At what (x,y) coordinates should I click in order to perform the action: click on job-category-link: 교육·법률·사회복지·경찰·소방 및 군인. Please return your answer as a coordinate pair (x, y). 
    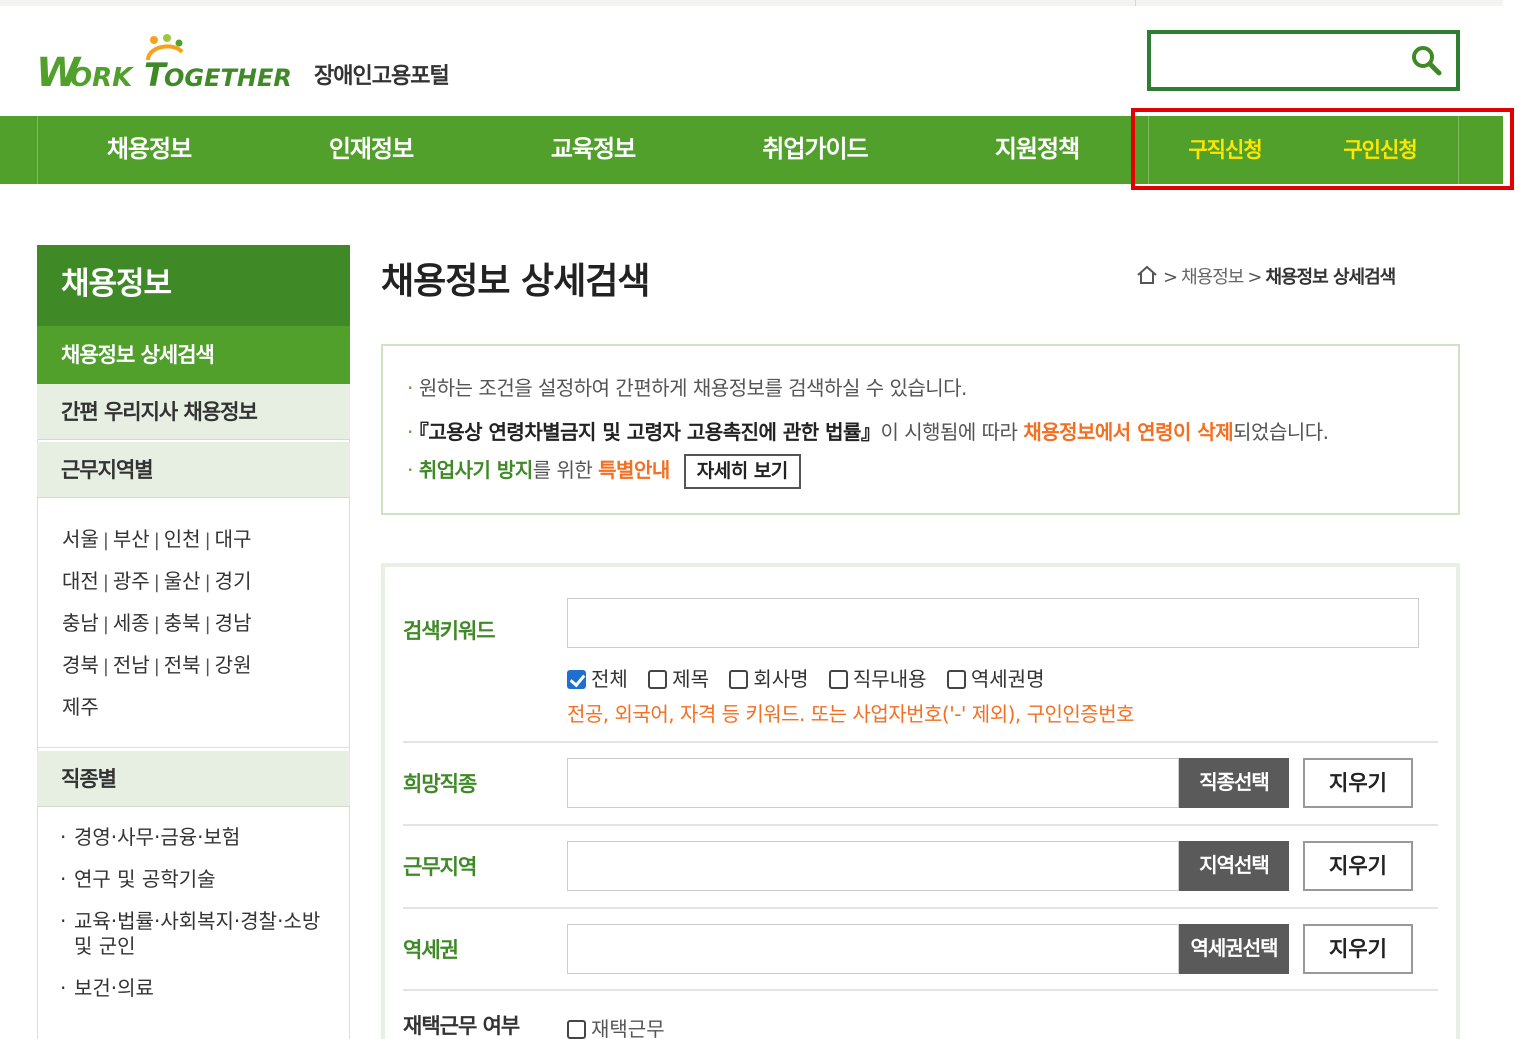
    Looking at the image, I should click on (200, 934).